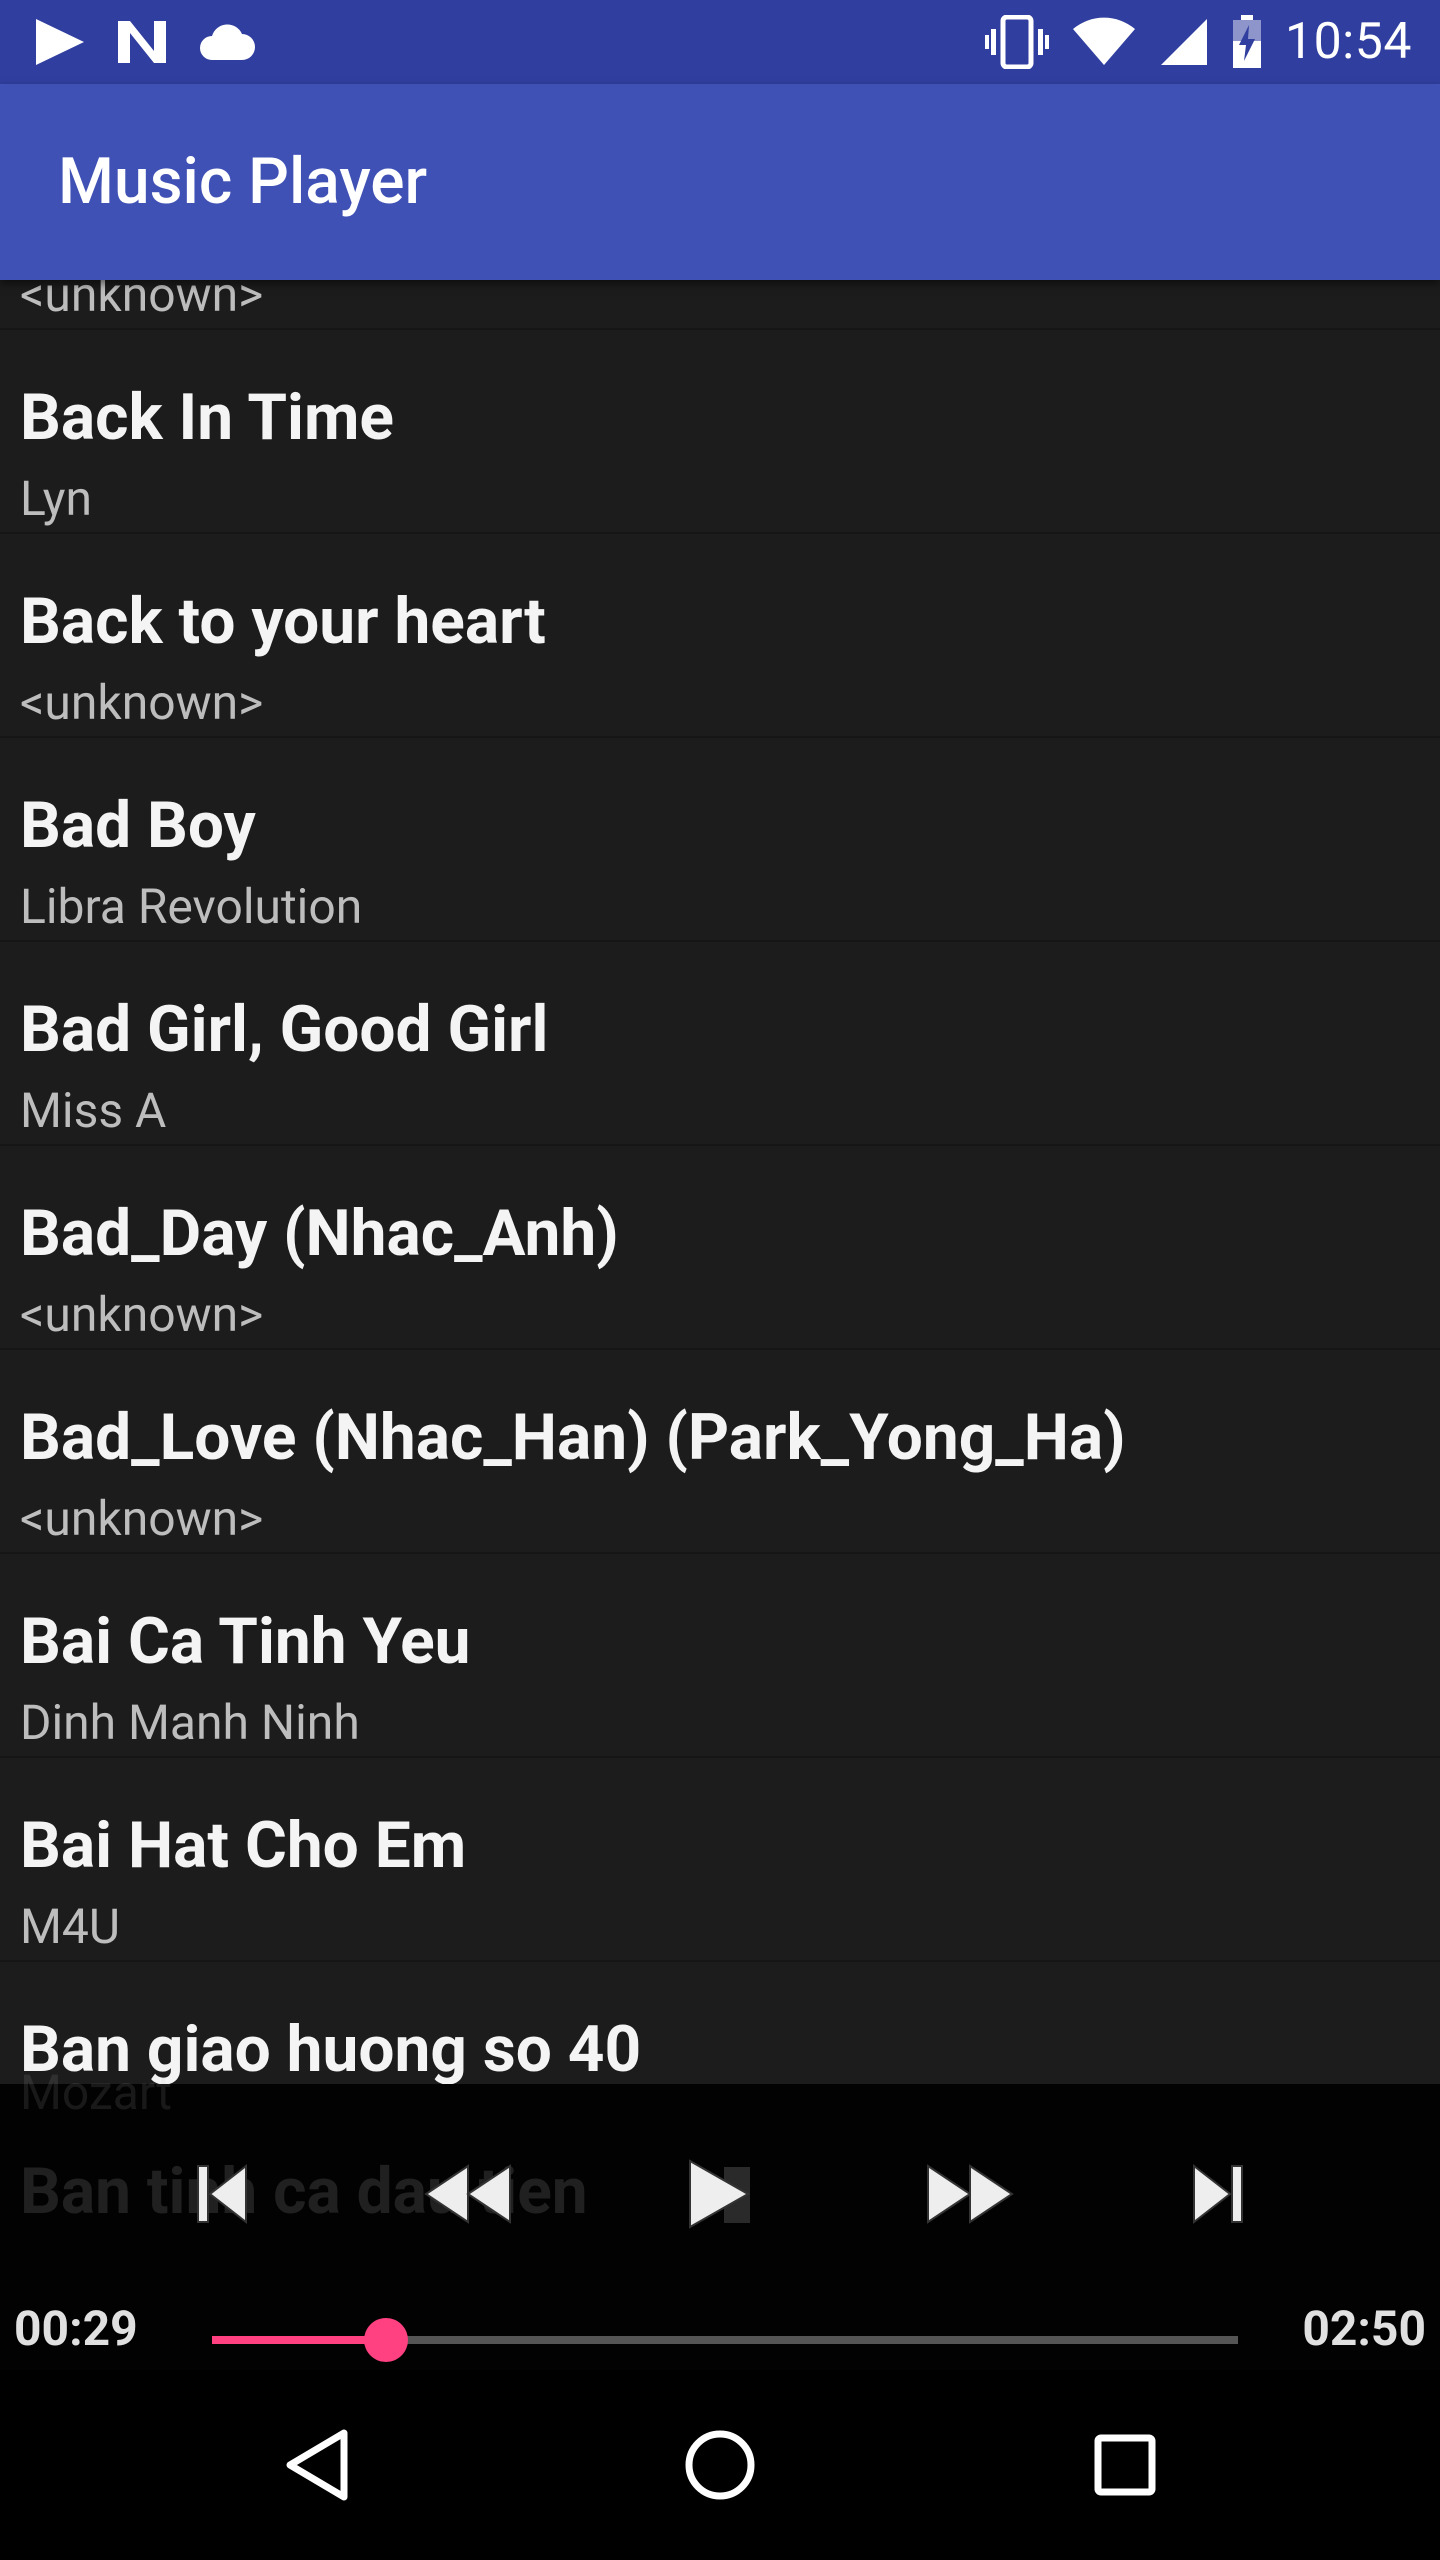 The image size is (1440, 2560). I want to click on skip-next-button, so click(1218, 2194).